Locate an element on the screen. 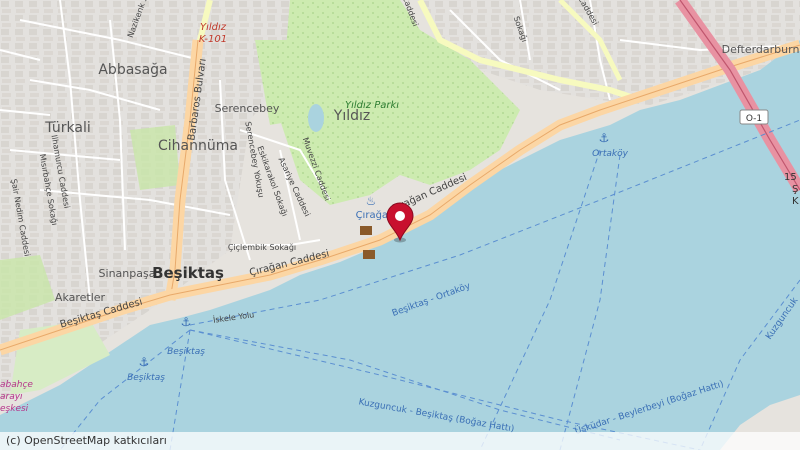 The image size is (800, 450). o1-shield: O-1 is located at coordinates (754, 117).